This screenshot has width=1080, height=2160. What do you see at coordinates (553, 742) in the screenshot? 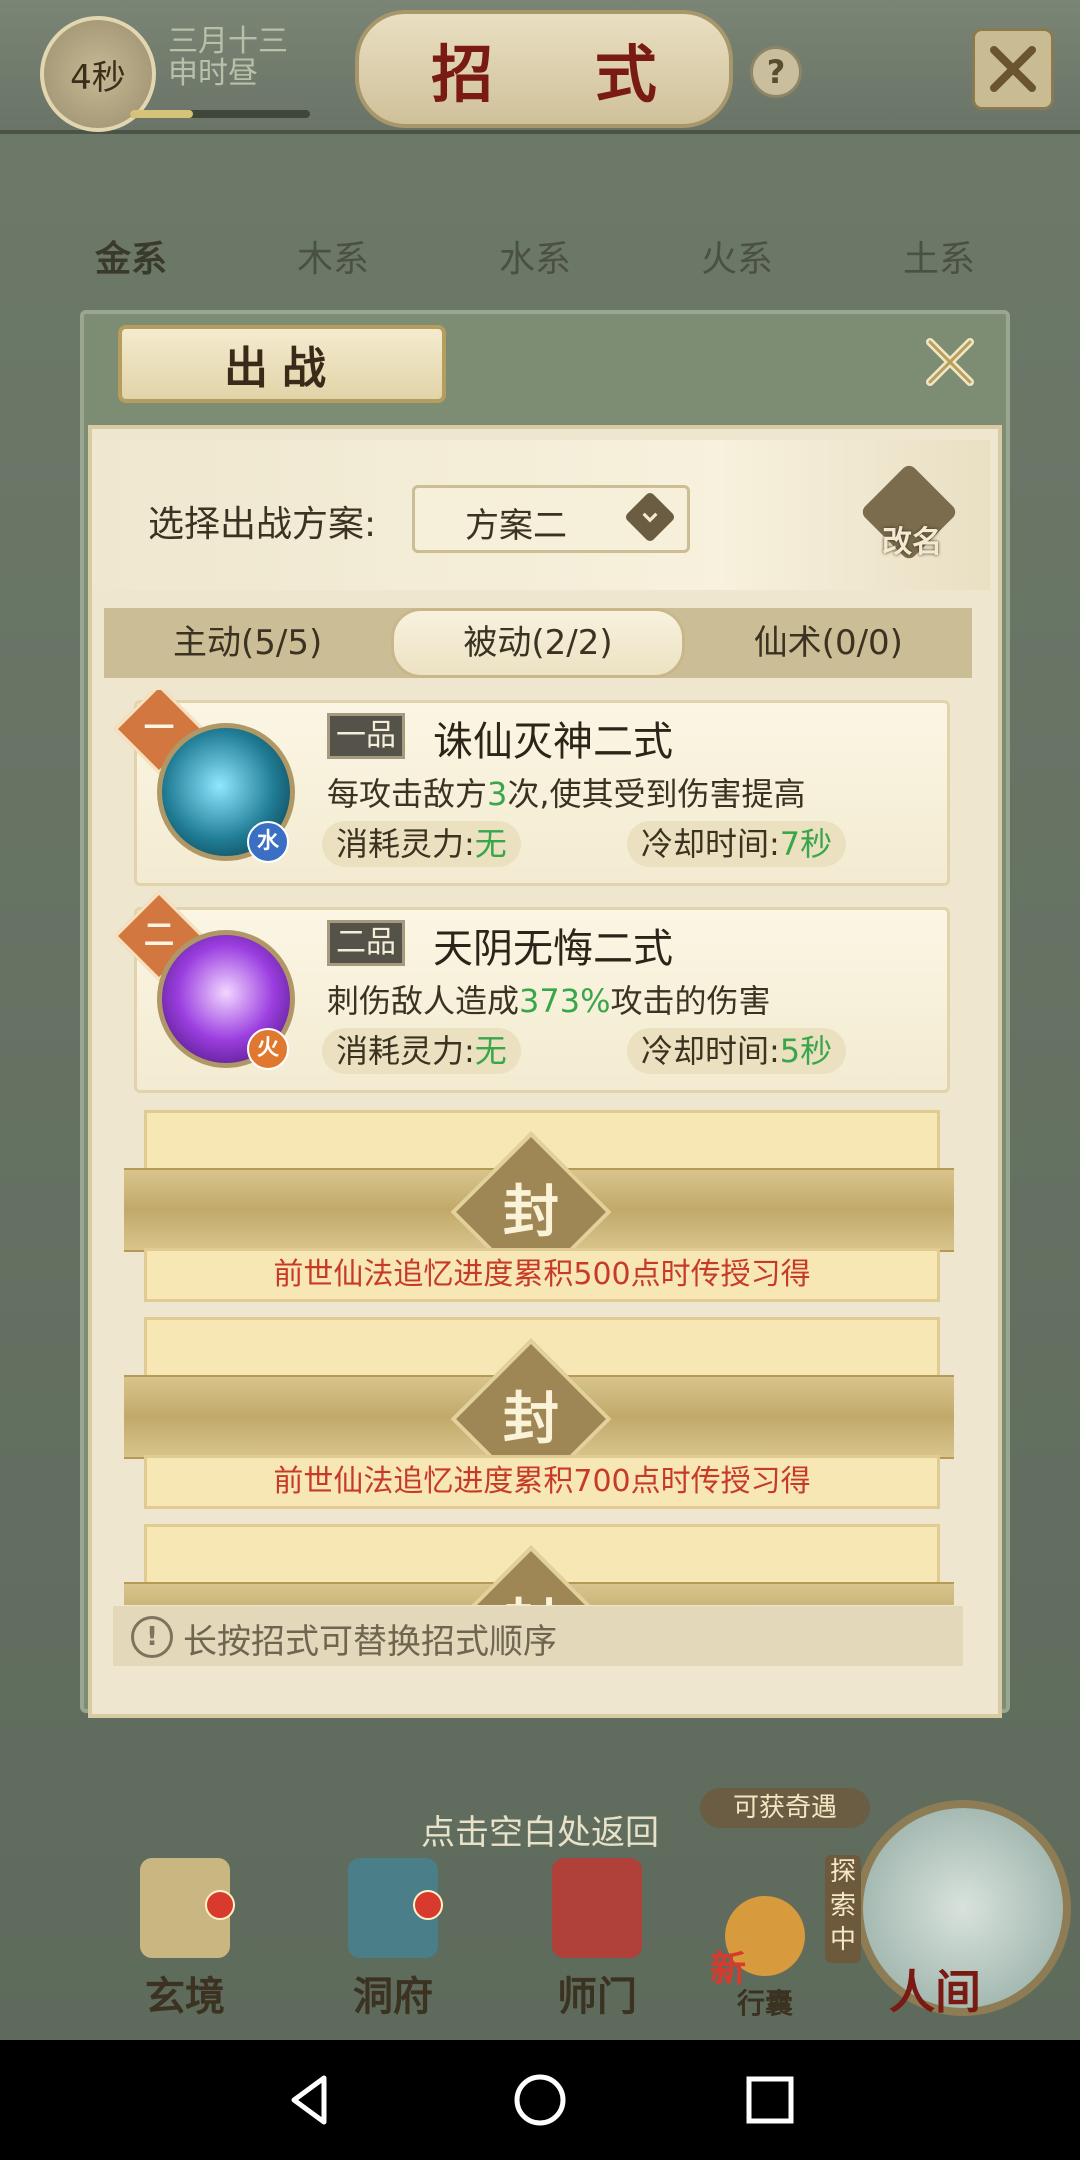
I see `skill-name: 诛仙灭神二式` at bounding box center [553, 742].